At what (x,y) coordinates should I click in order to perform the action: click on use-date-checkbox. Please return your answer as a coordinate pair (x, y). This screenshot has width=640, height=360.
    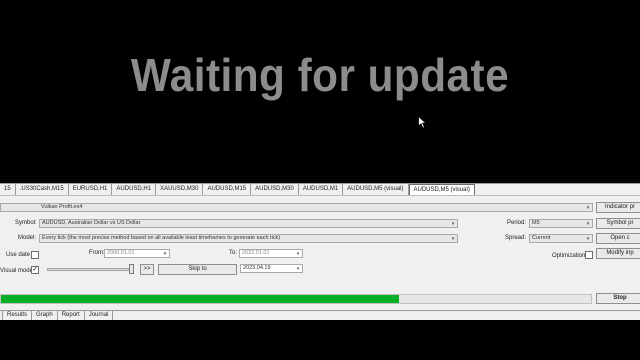
    Looking at the image, I should click on (35, 255).